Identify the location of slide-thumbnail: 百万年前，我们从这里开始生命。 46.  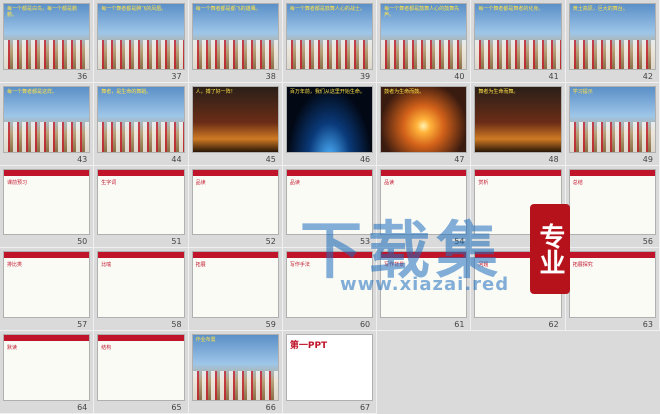
(330, 124).